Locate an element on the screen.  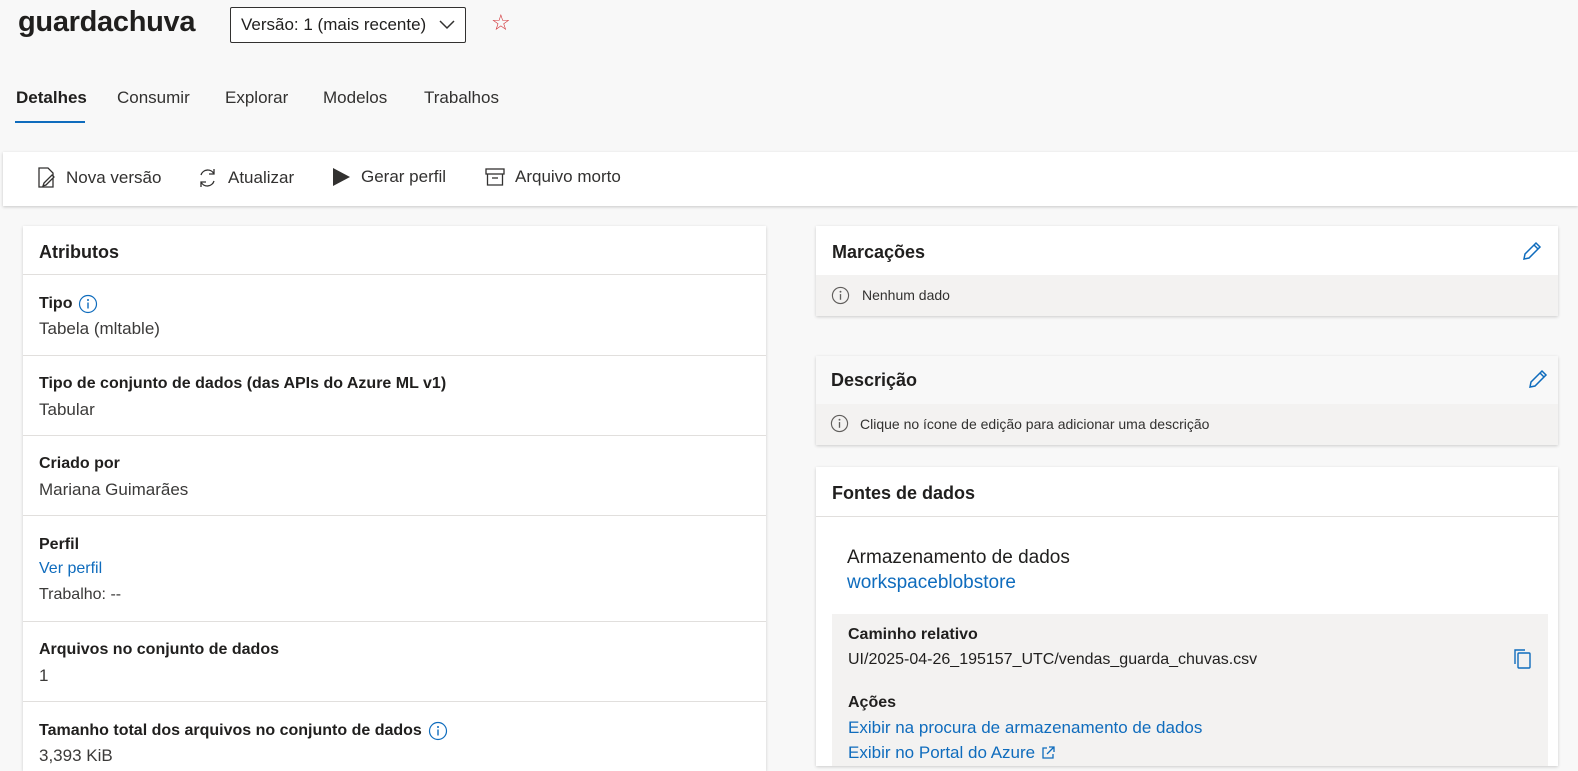
datastore-label: Armazenamento de dados is located at coordinates (958, 557).